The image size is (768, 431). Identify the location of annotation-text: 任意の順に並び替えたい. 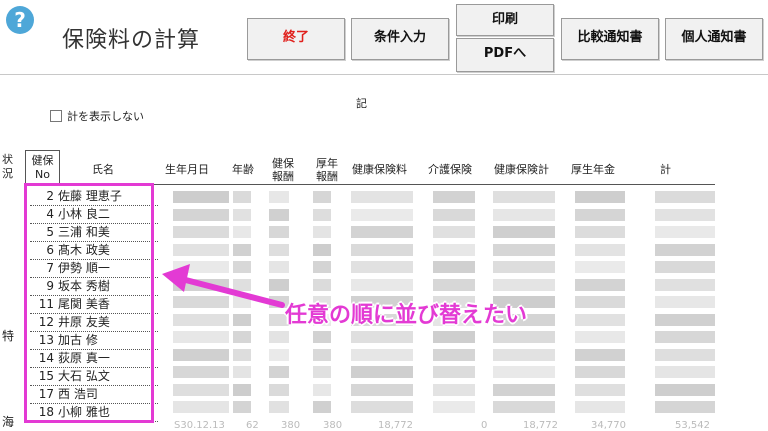
(406, 315).